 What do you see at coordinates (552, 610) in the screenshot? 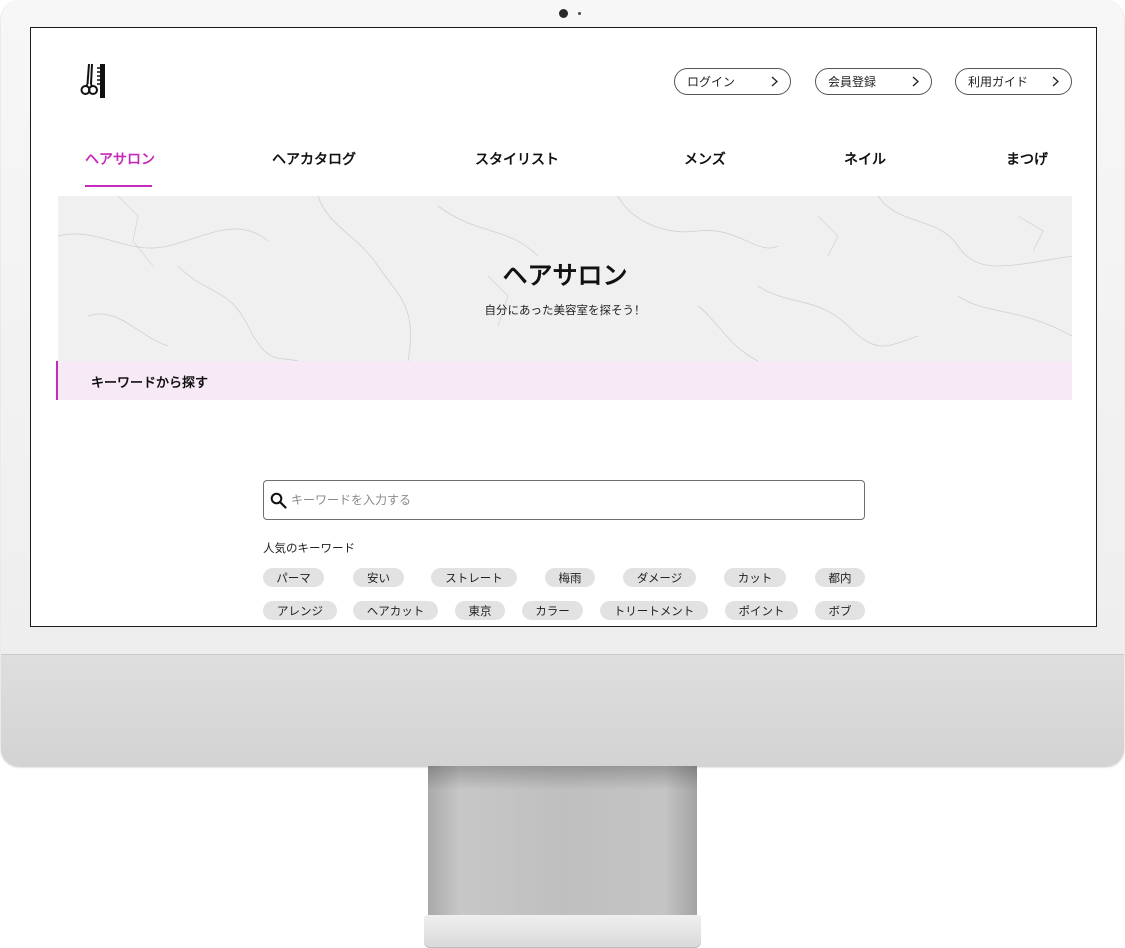
I see `keyword-chip: カラー` at bounding box center [552, 610].